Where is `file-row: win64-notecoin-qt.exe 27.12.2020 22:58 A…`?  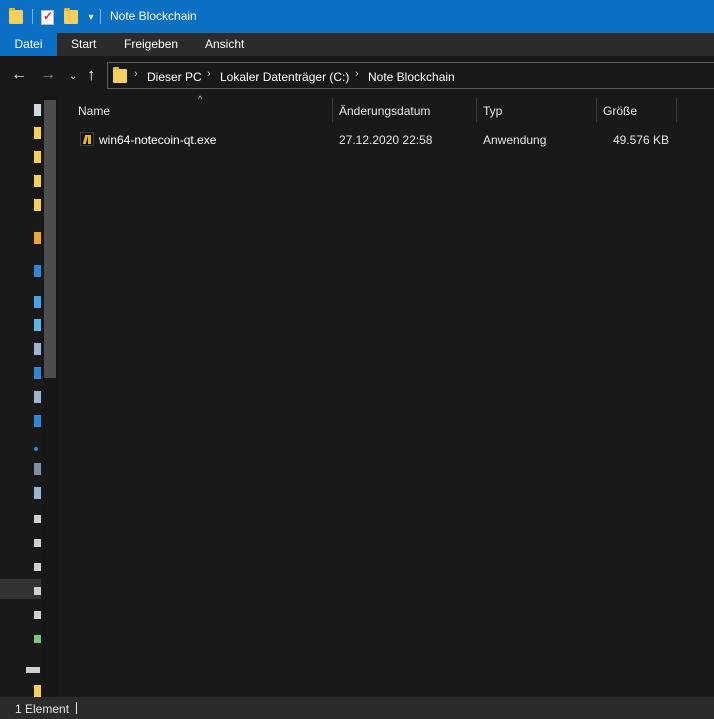
file-row: win64-notecoin-qt.exe 27.12.2020 22:58 A… is located at coordinates (374, 140).